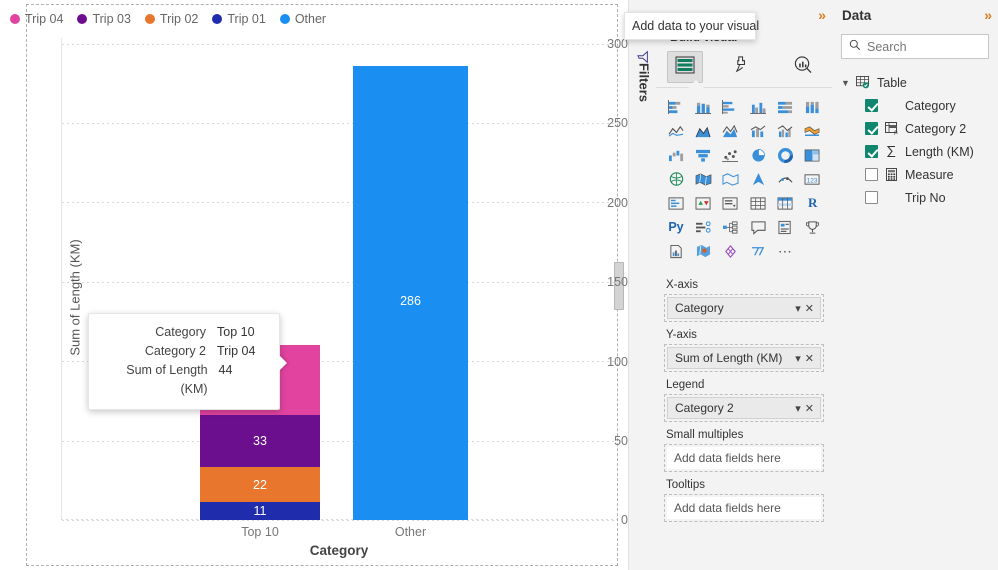  What do you see at coordinates (704, 408) in the screenshot?
I see `field-chip-label: Category 2` at bounding box center [704, 408].